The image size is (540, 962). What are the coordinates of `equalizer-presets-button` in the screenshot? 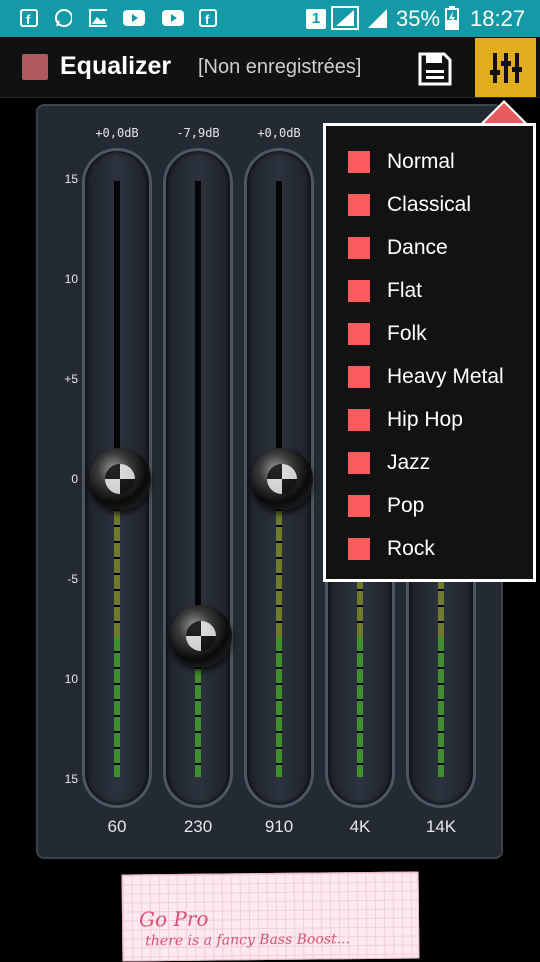 It's located at (505, 67).